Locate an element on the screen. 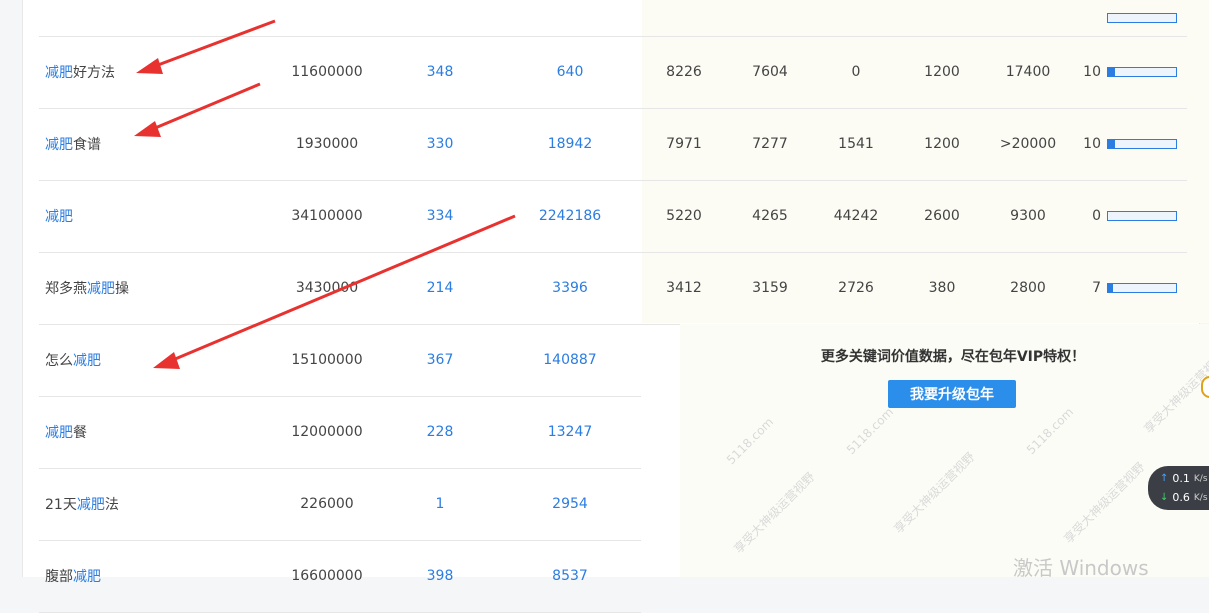 Image resolution: width=1209 pixels, height=613 pixels. keyword-cell: 怎么 减肥 is located at coordinates (145, 360).